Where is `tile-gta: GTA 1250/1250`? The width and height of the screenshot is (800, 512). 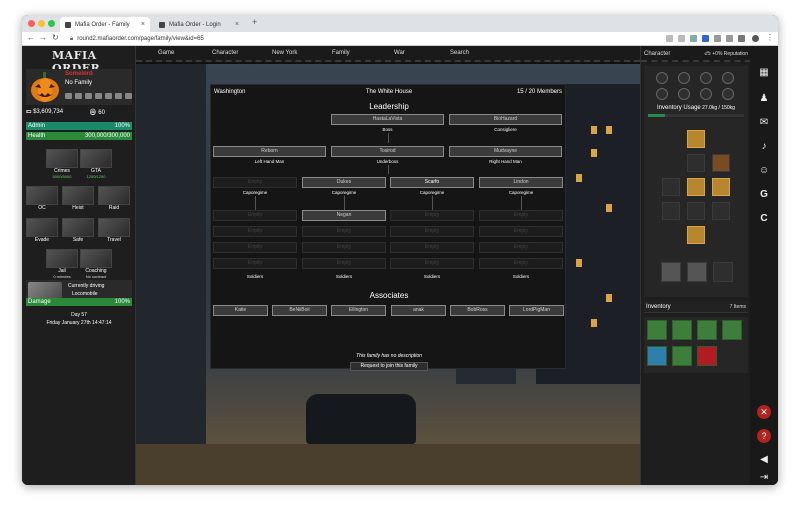
tile-gta: GTA 1250/1250 is located at coordinates (96, 164).